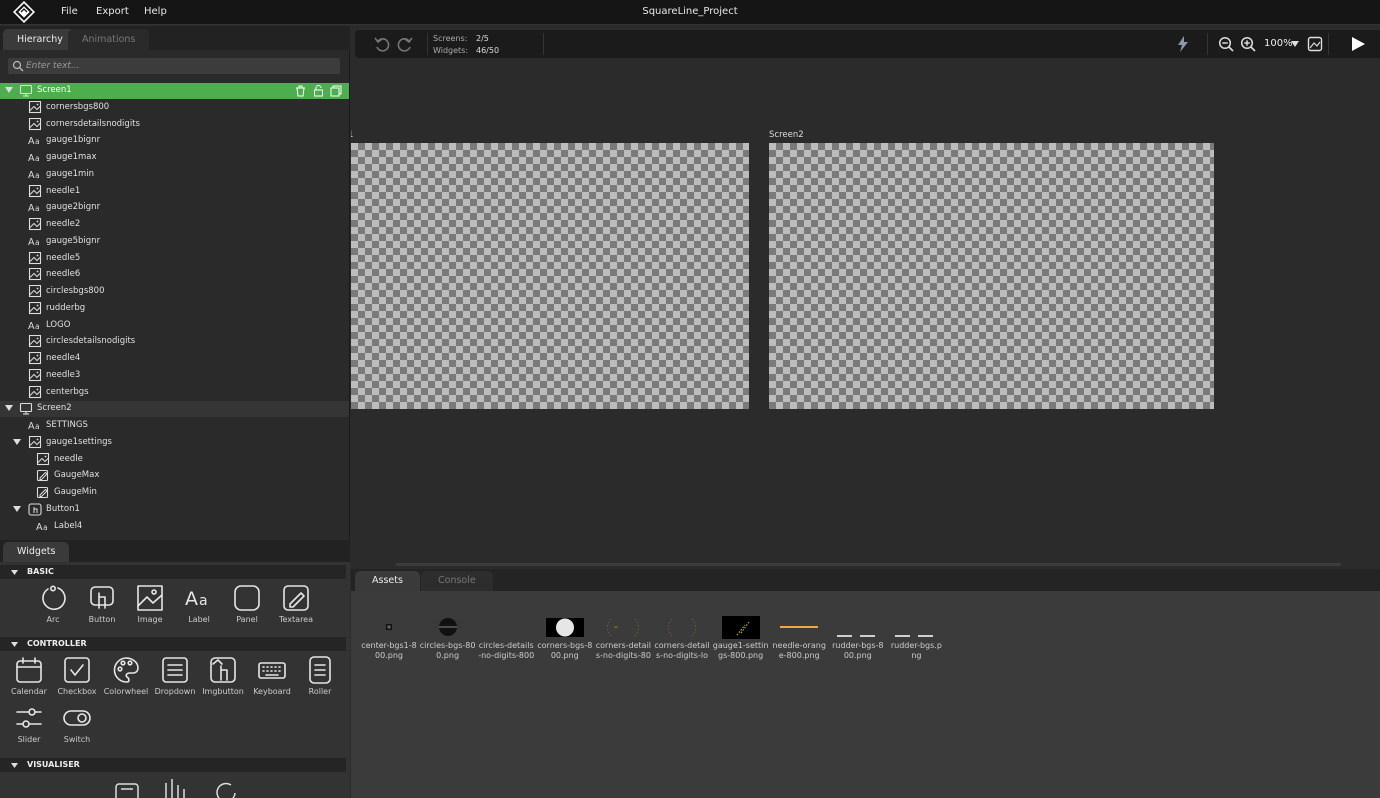 The image size is (1380, 798). I want to click on tree-item: cornersdetailsnodigits, so click(174, 125).